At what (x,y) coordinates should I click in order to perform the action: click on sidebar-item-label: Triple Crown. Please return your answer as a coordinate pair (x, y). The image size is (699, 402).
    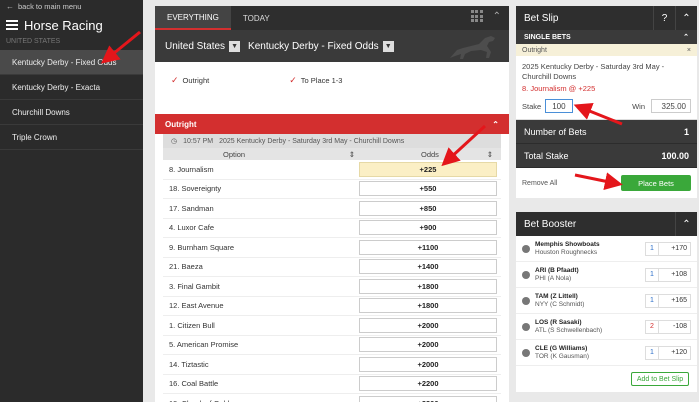
    Looking at the image, I should click on (35, 137).